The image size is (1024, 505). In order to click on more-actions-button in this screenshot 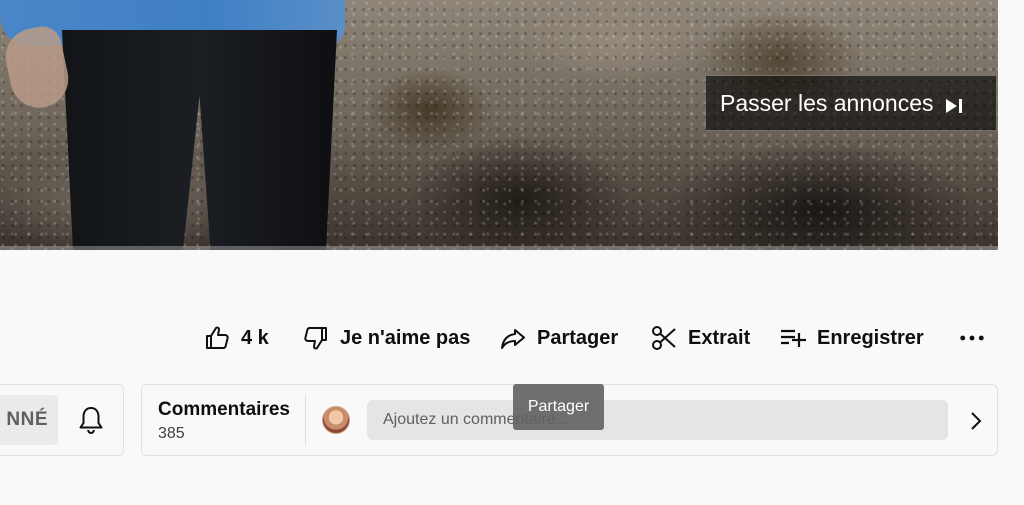, I will do `click(972, 338)`.